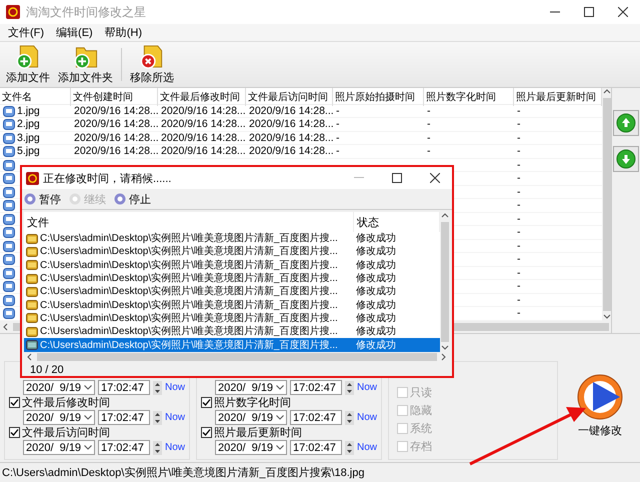 The height and width of the screenshot is (482, 640). I want to click on column-header: 文件最后访问时间, so click(289, 97).